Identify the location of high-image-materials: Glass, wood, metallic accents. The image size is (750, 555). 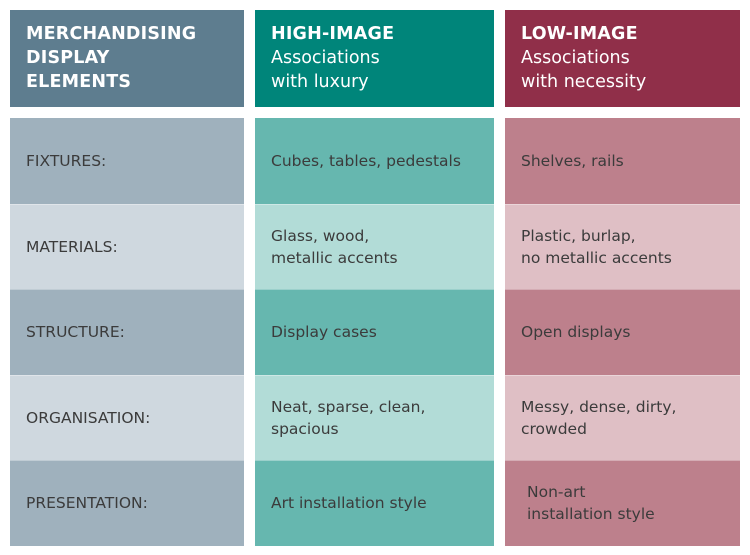
(374, 246).